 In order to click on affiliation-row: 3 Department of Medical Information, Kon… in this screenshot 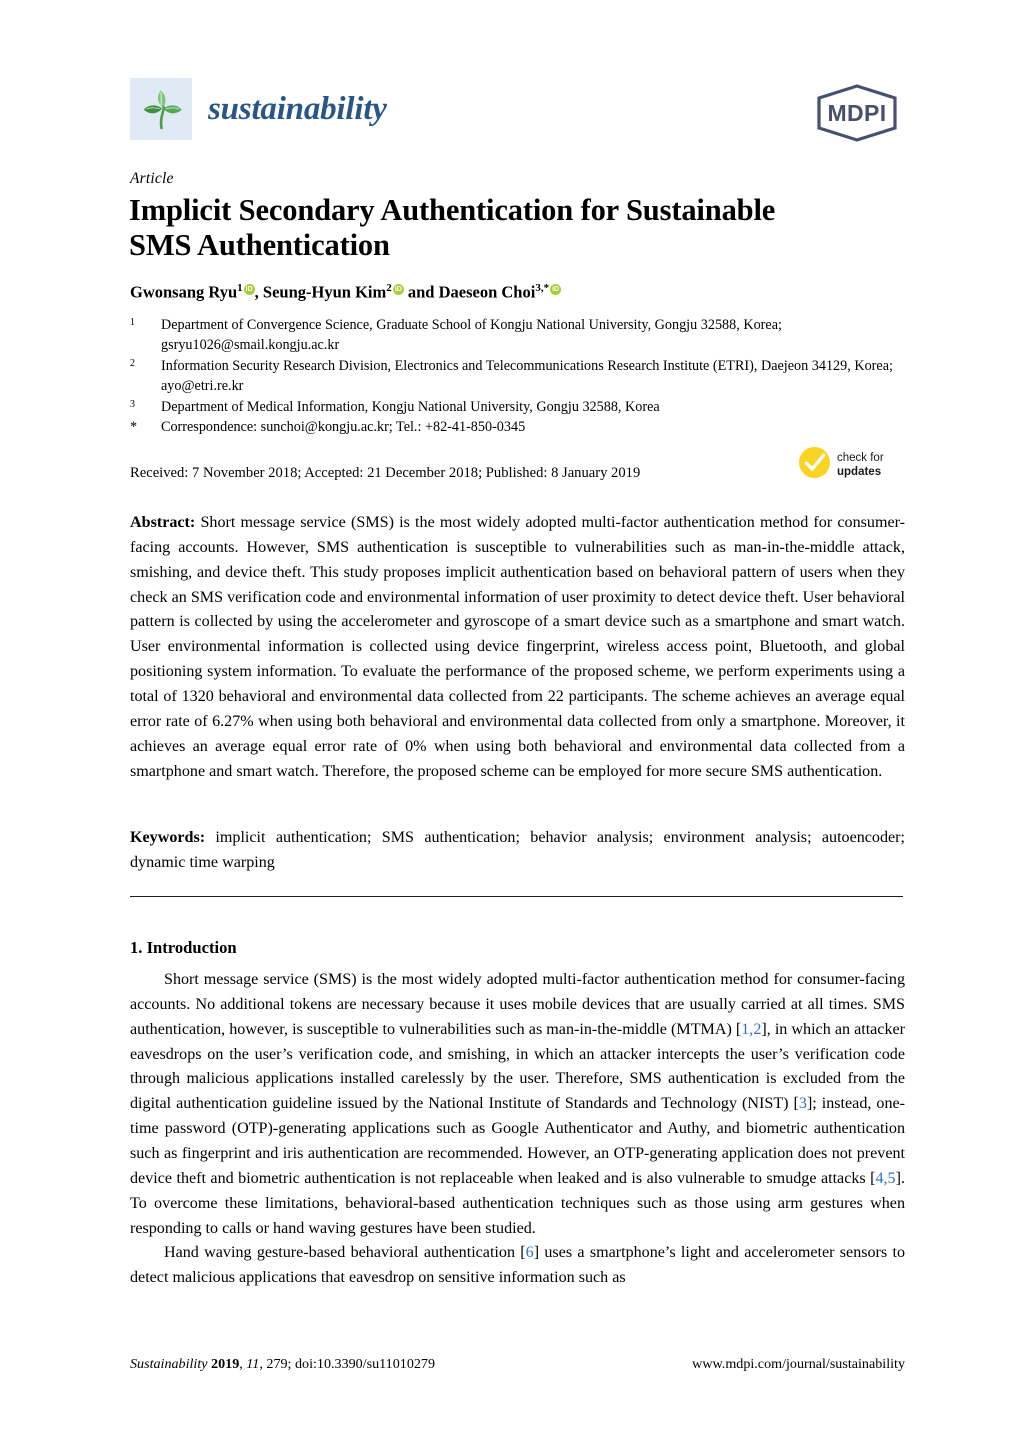, I will do `click(519, 407)`.